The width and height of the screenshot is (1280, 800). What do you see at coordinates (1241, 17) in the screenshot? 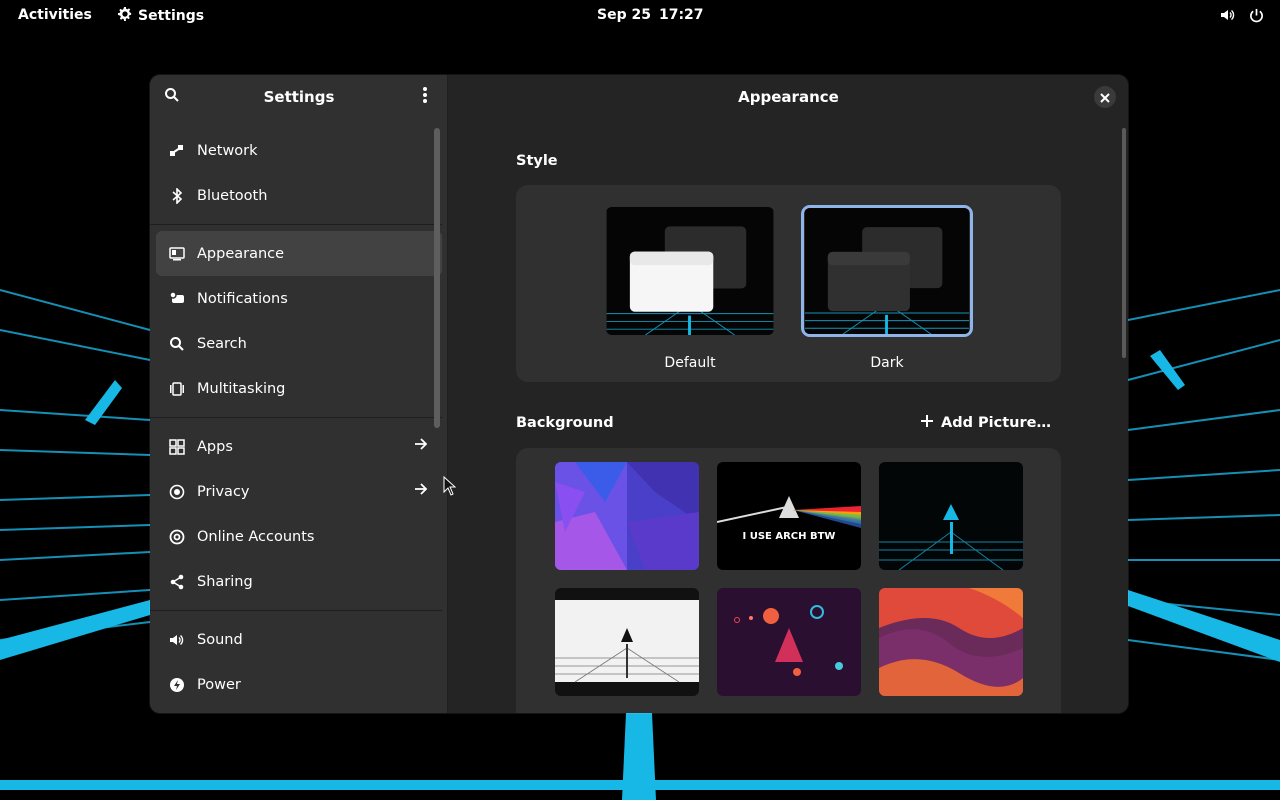
I see `system-status-area` at bounding box center [1241, 17].